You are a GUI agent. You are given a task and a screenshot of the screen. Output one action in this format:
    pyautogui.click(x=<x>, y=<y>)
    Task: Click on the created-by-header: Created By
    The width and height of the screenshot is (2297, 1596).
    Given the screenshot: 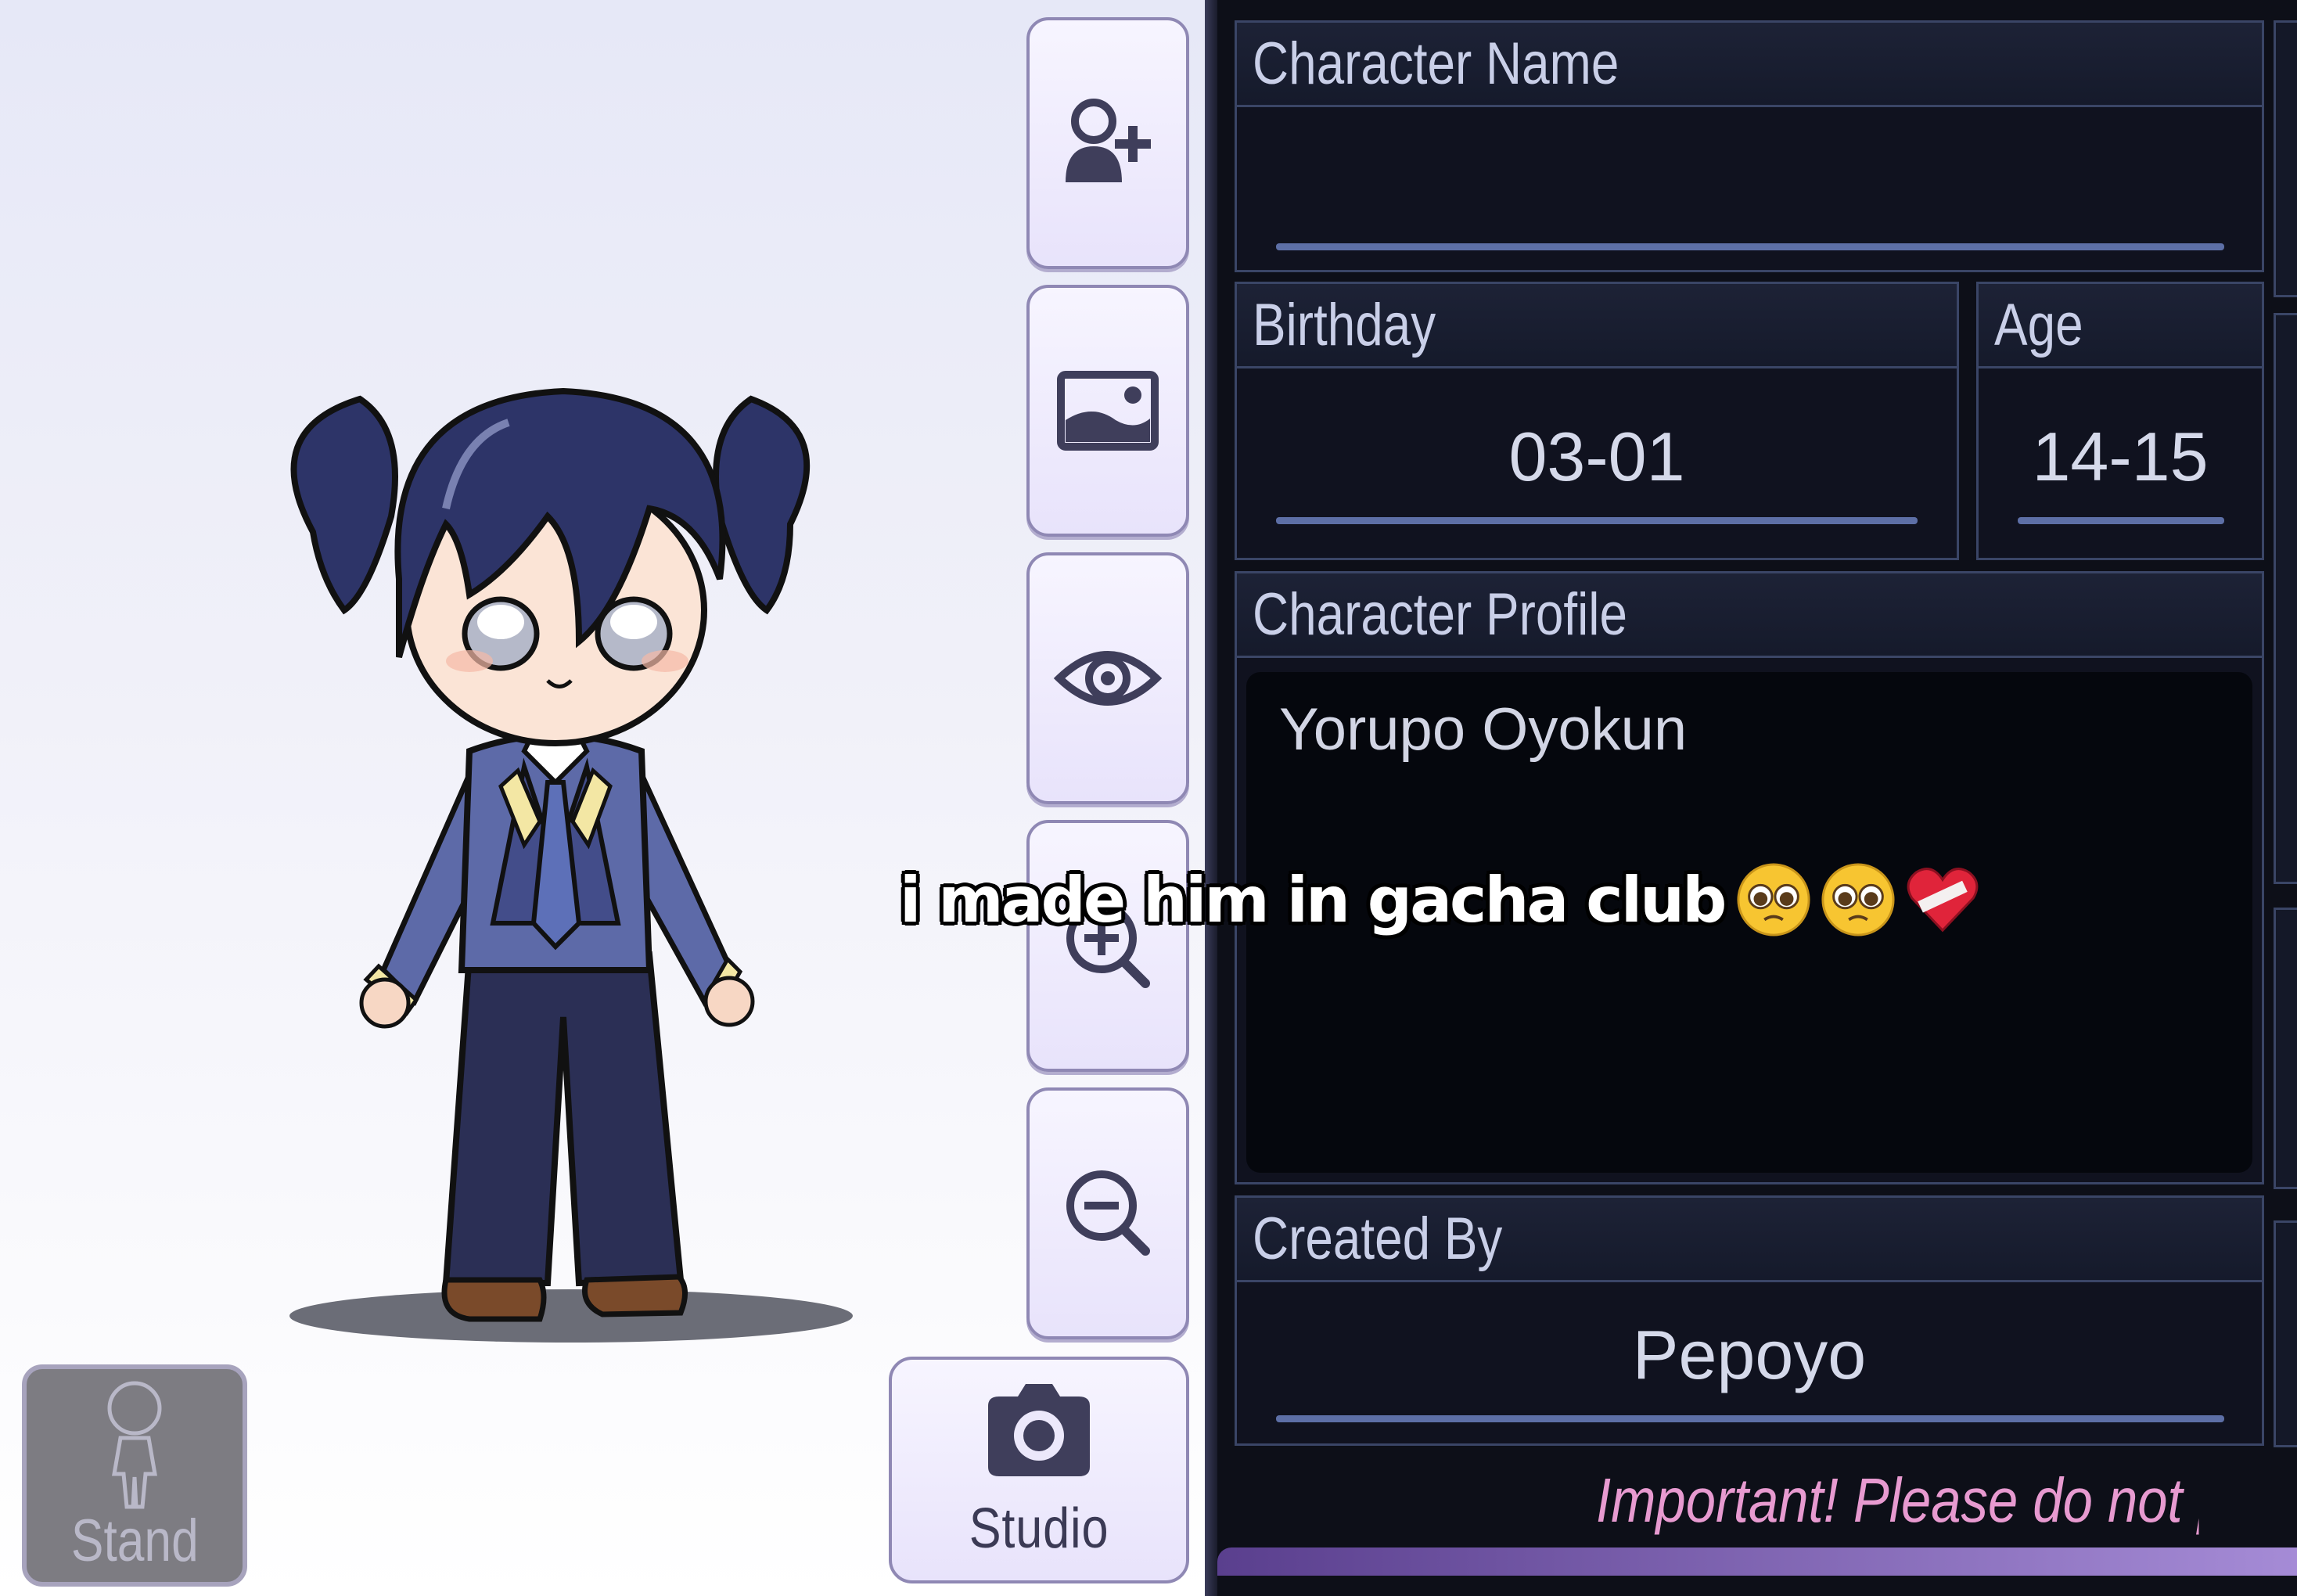 What is the action you would take?
    pyautogui.click(x=1749, y=1240)
    